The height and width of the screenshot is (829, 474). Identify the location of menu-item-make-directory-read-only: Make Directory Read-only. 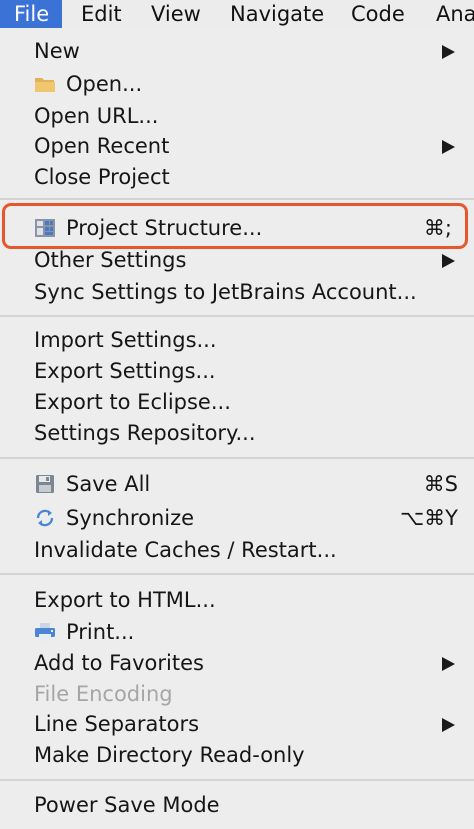
(237, 755).